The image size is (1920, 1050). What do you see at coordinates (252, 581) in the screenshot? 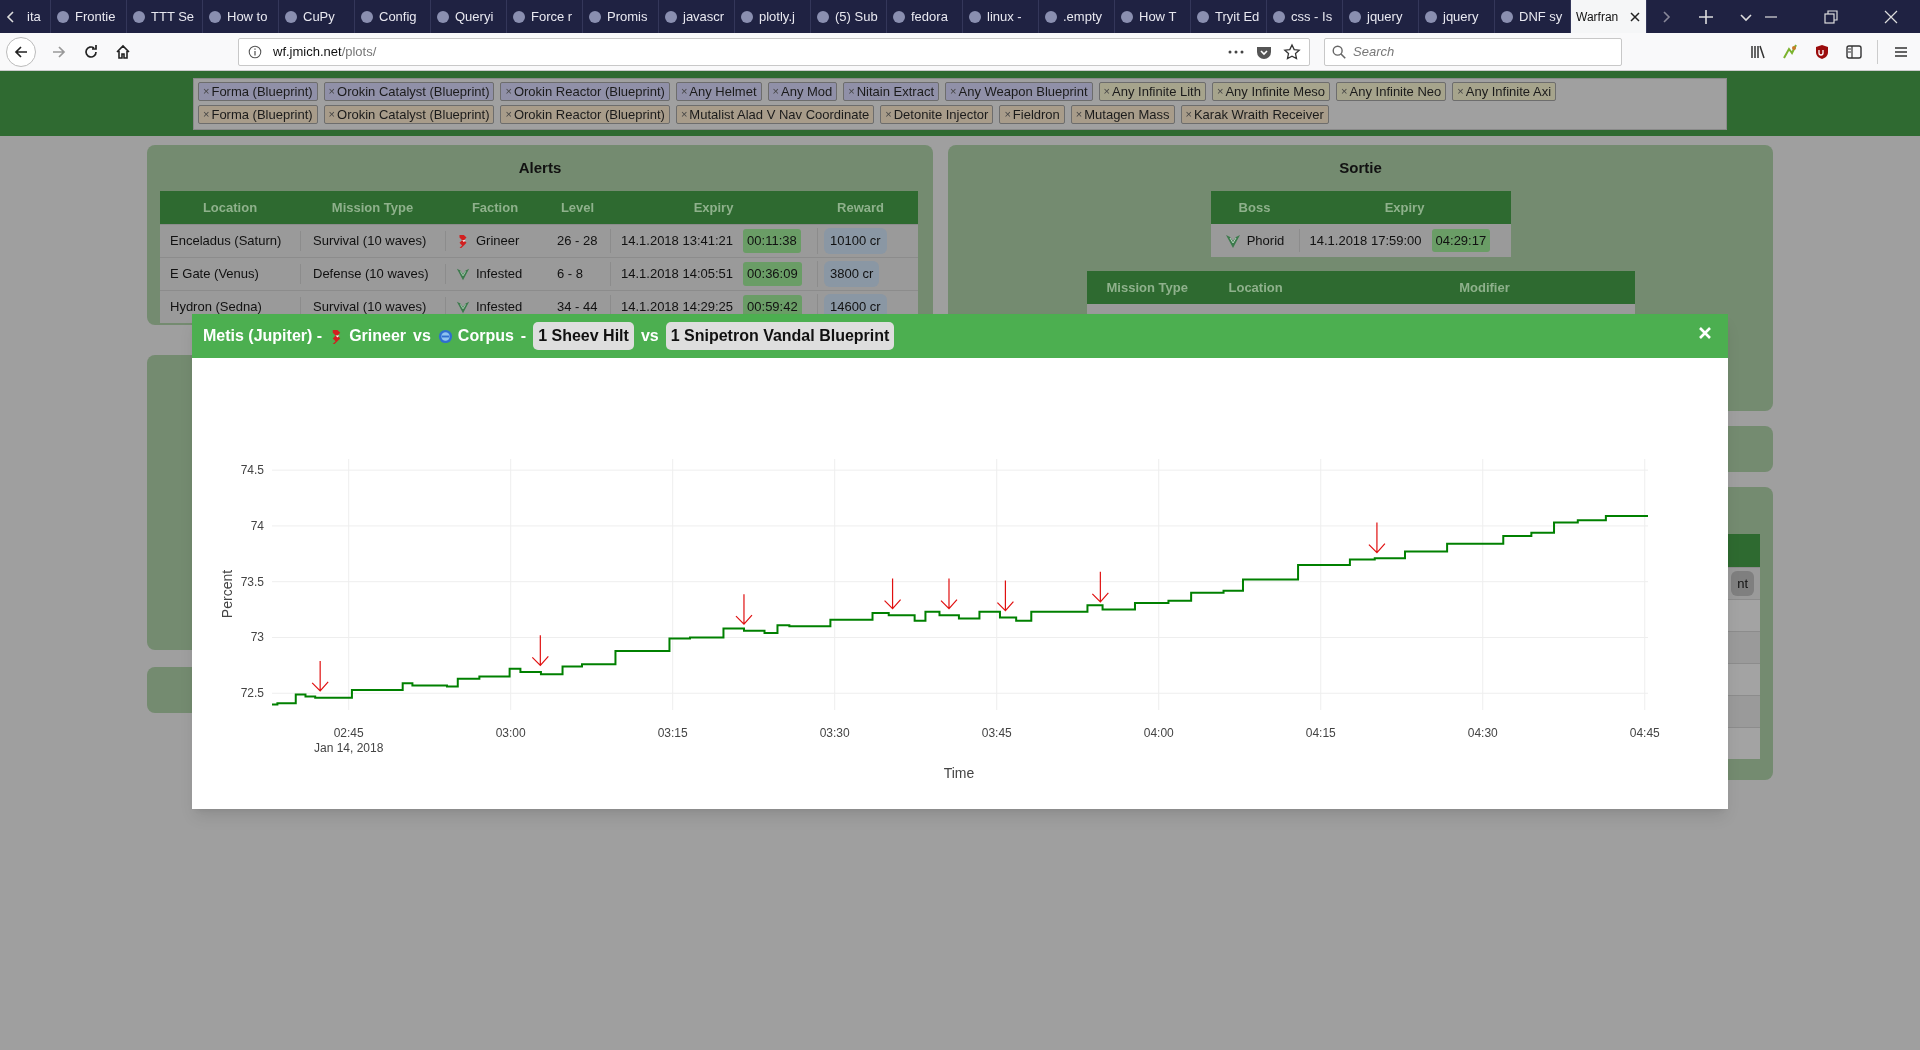
I see `axis-tick-label: 73.5` at bounding box center [252, 581].